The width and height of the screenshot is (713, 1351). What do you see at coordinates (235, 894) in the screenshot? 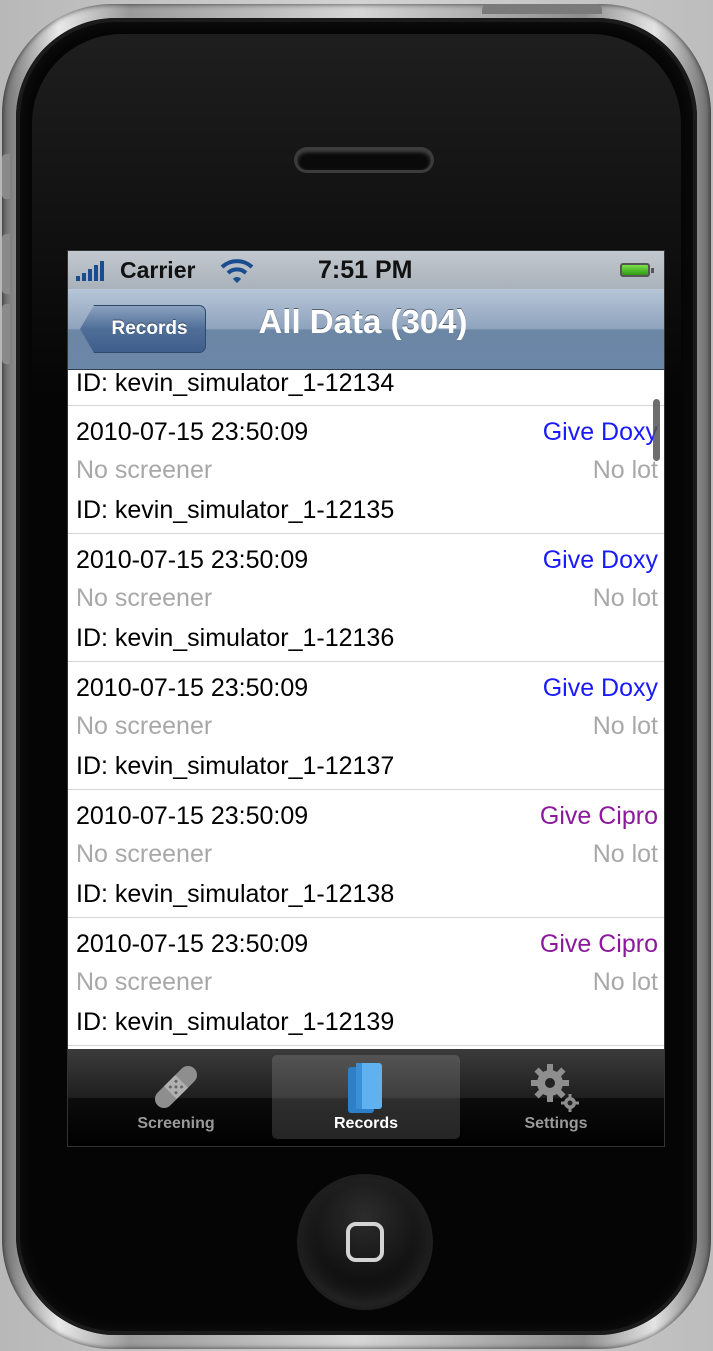
I see `record-id: ID: kevin_simulator_1-12138` at bounding box center [235, 894].